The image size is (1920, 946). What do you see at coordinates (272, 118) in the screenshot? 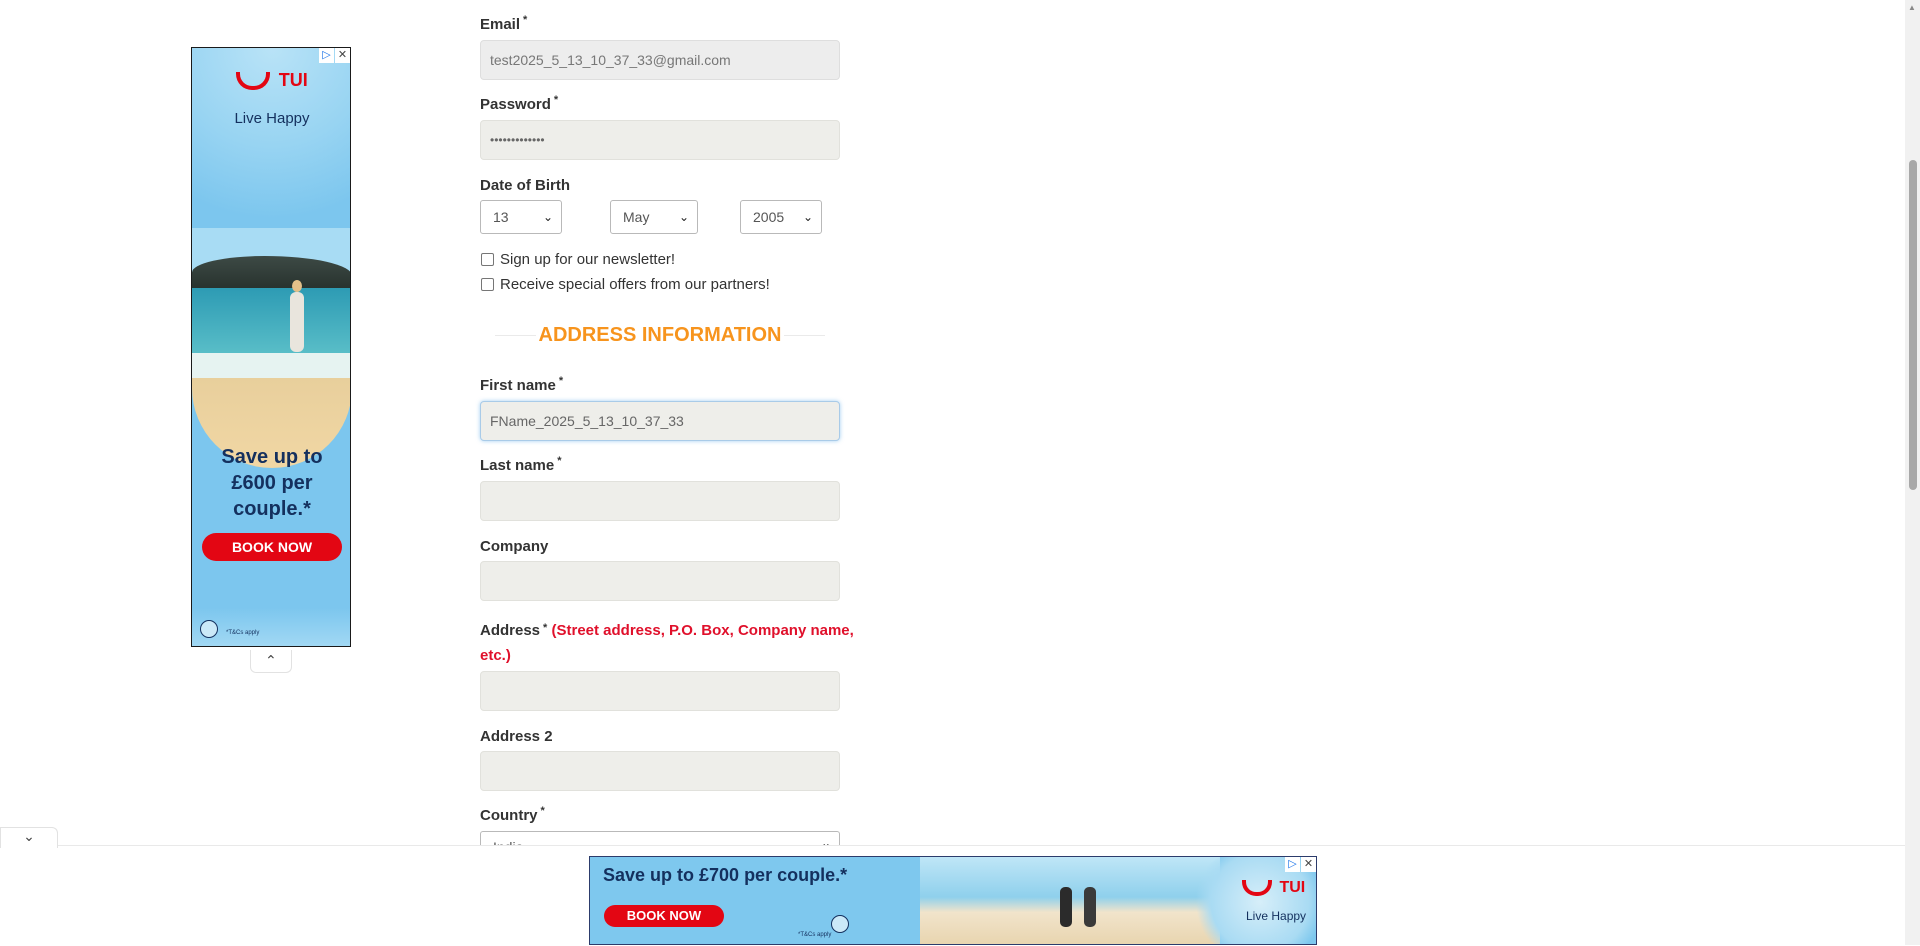
I see `ad-tagline: Live Happy` at bounding box center [272, 118].